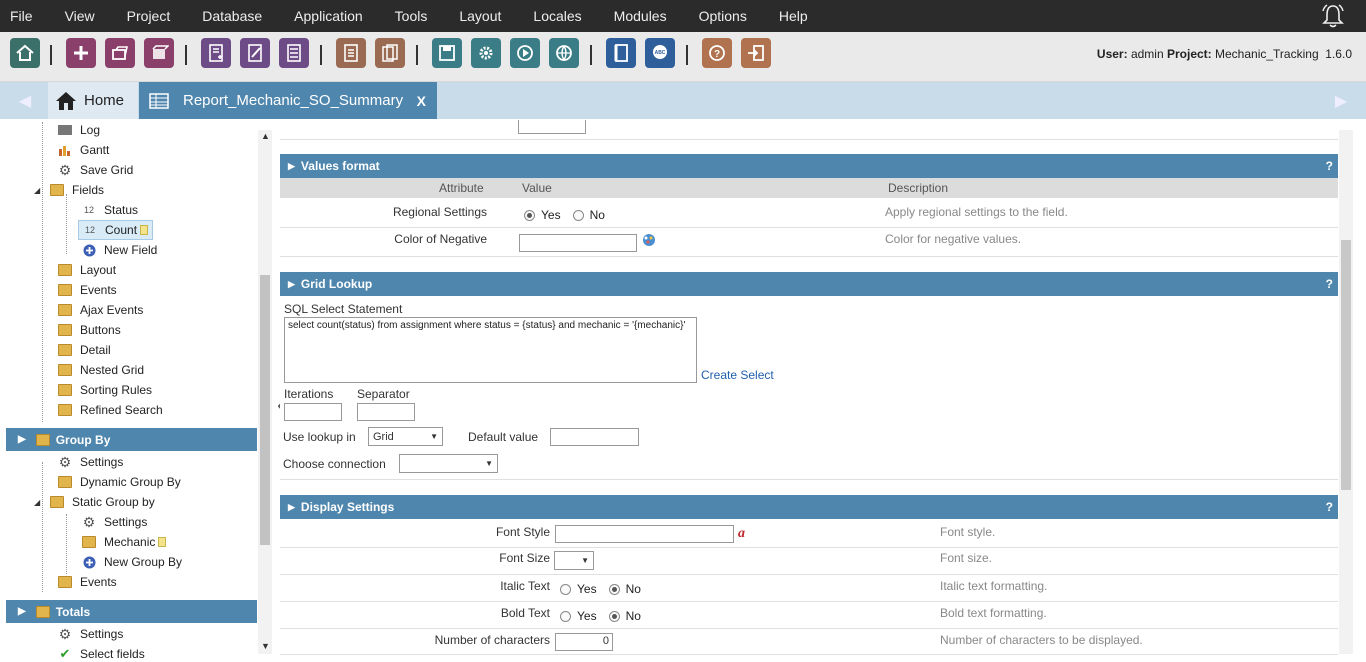 The height and width of the screenshot is (662, 1366). I want to click on tree-item-mechanic: Mechanic, so click(124, 542).